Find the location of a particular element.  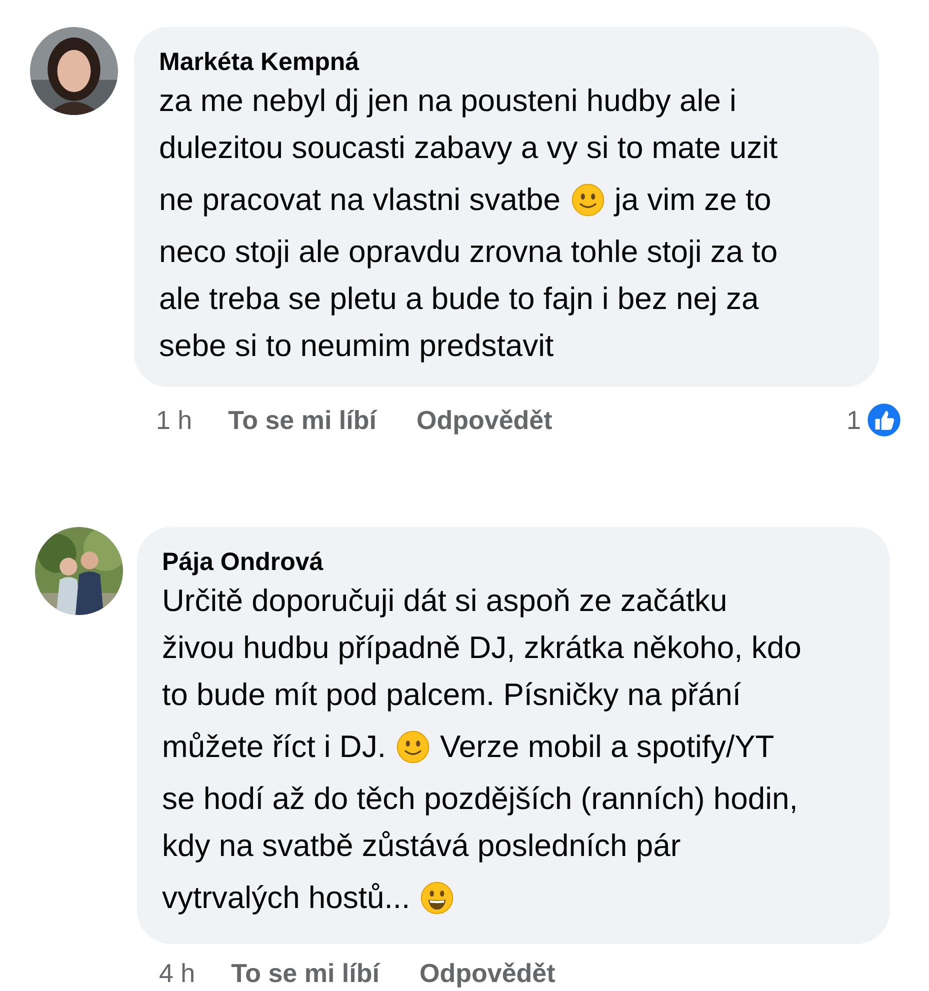

comment-text: neco stoji ale opravdu zrovna tohle stoji za to is located at coordinates (468, 252).